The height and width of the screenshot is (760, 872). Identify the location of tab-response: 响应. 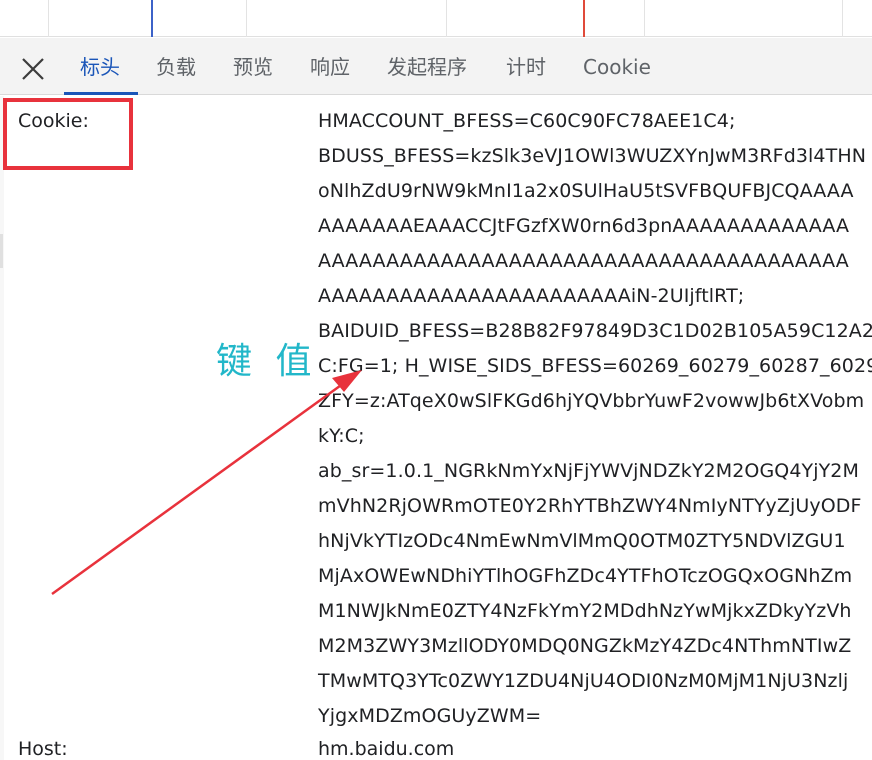
(330, 66).